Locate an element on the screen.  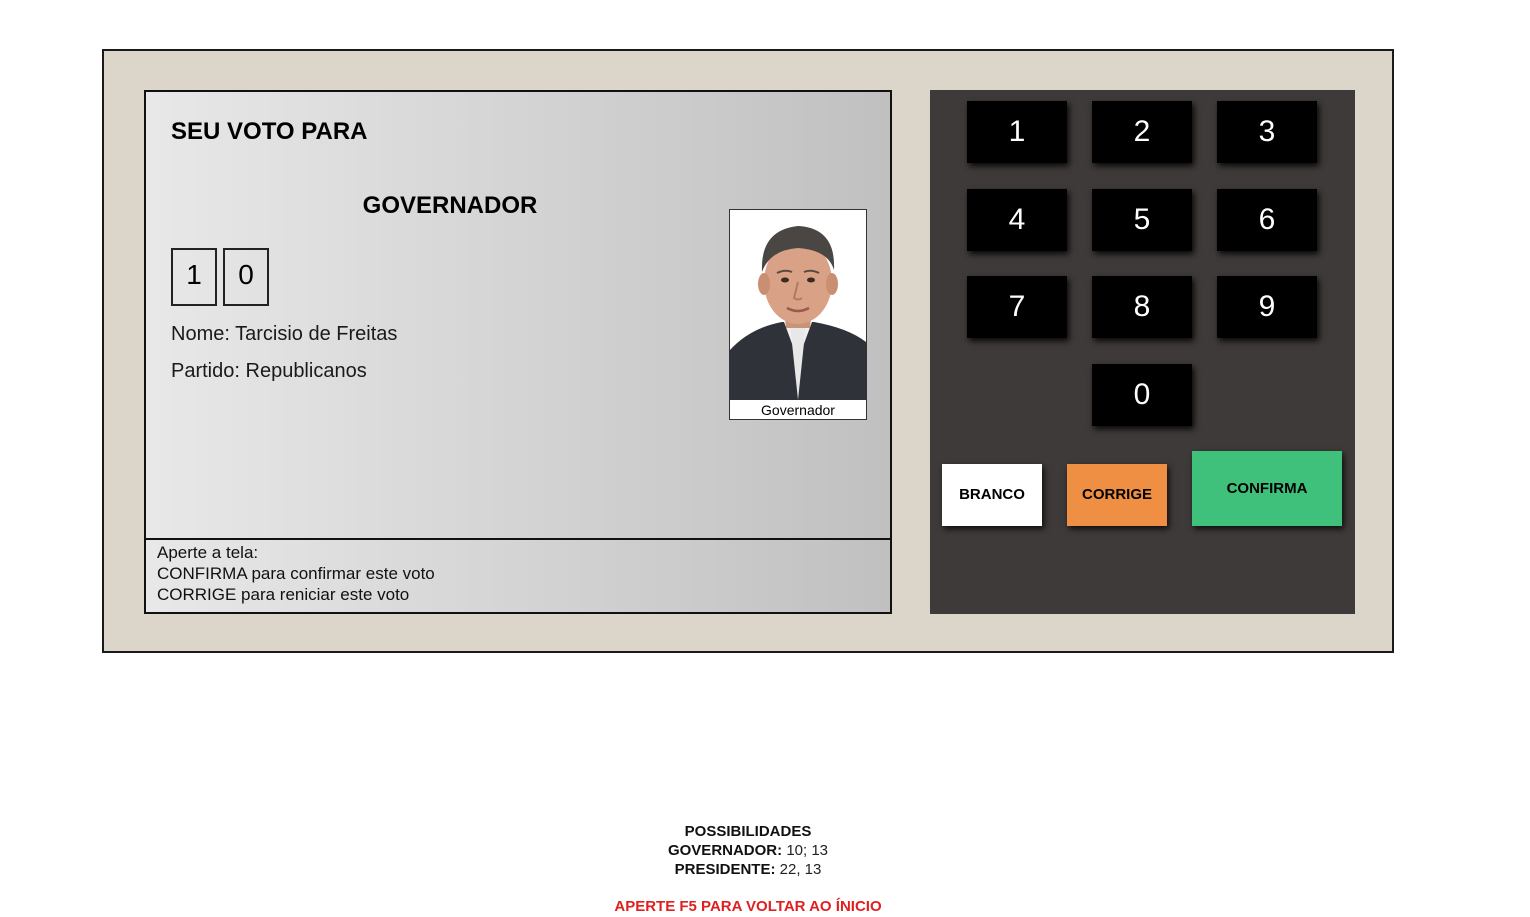
key-2: 2 is located at coordinates (1142, 132).